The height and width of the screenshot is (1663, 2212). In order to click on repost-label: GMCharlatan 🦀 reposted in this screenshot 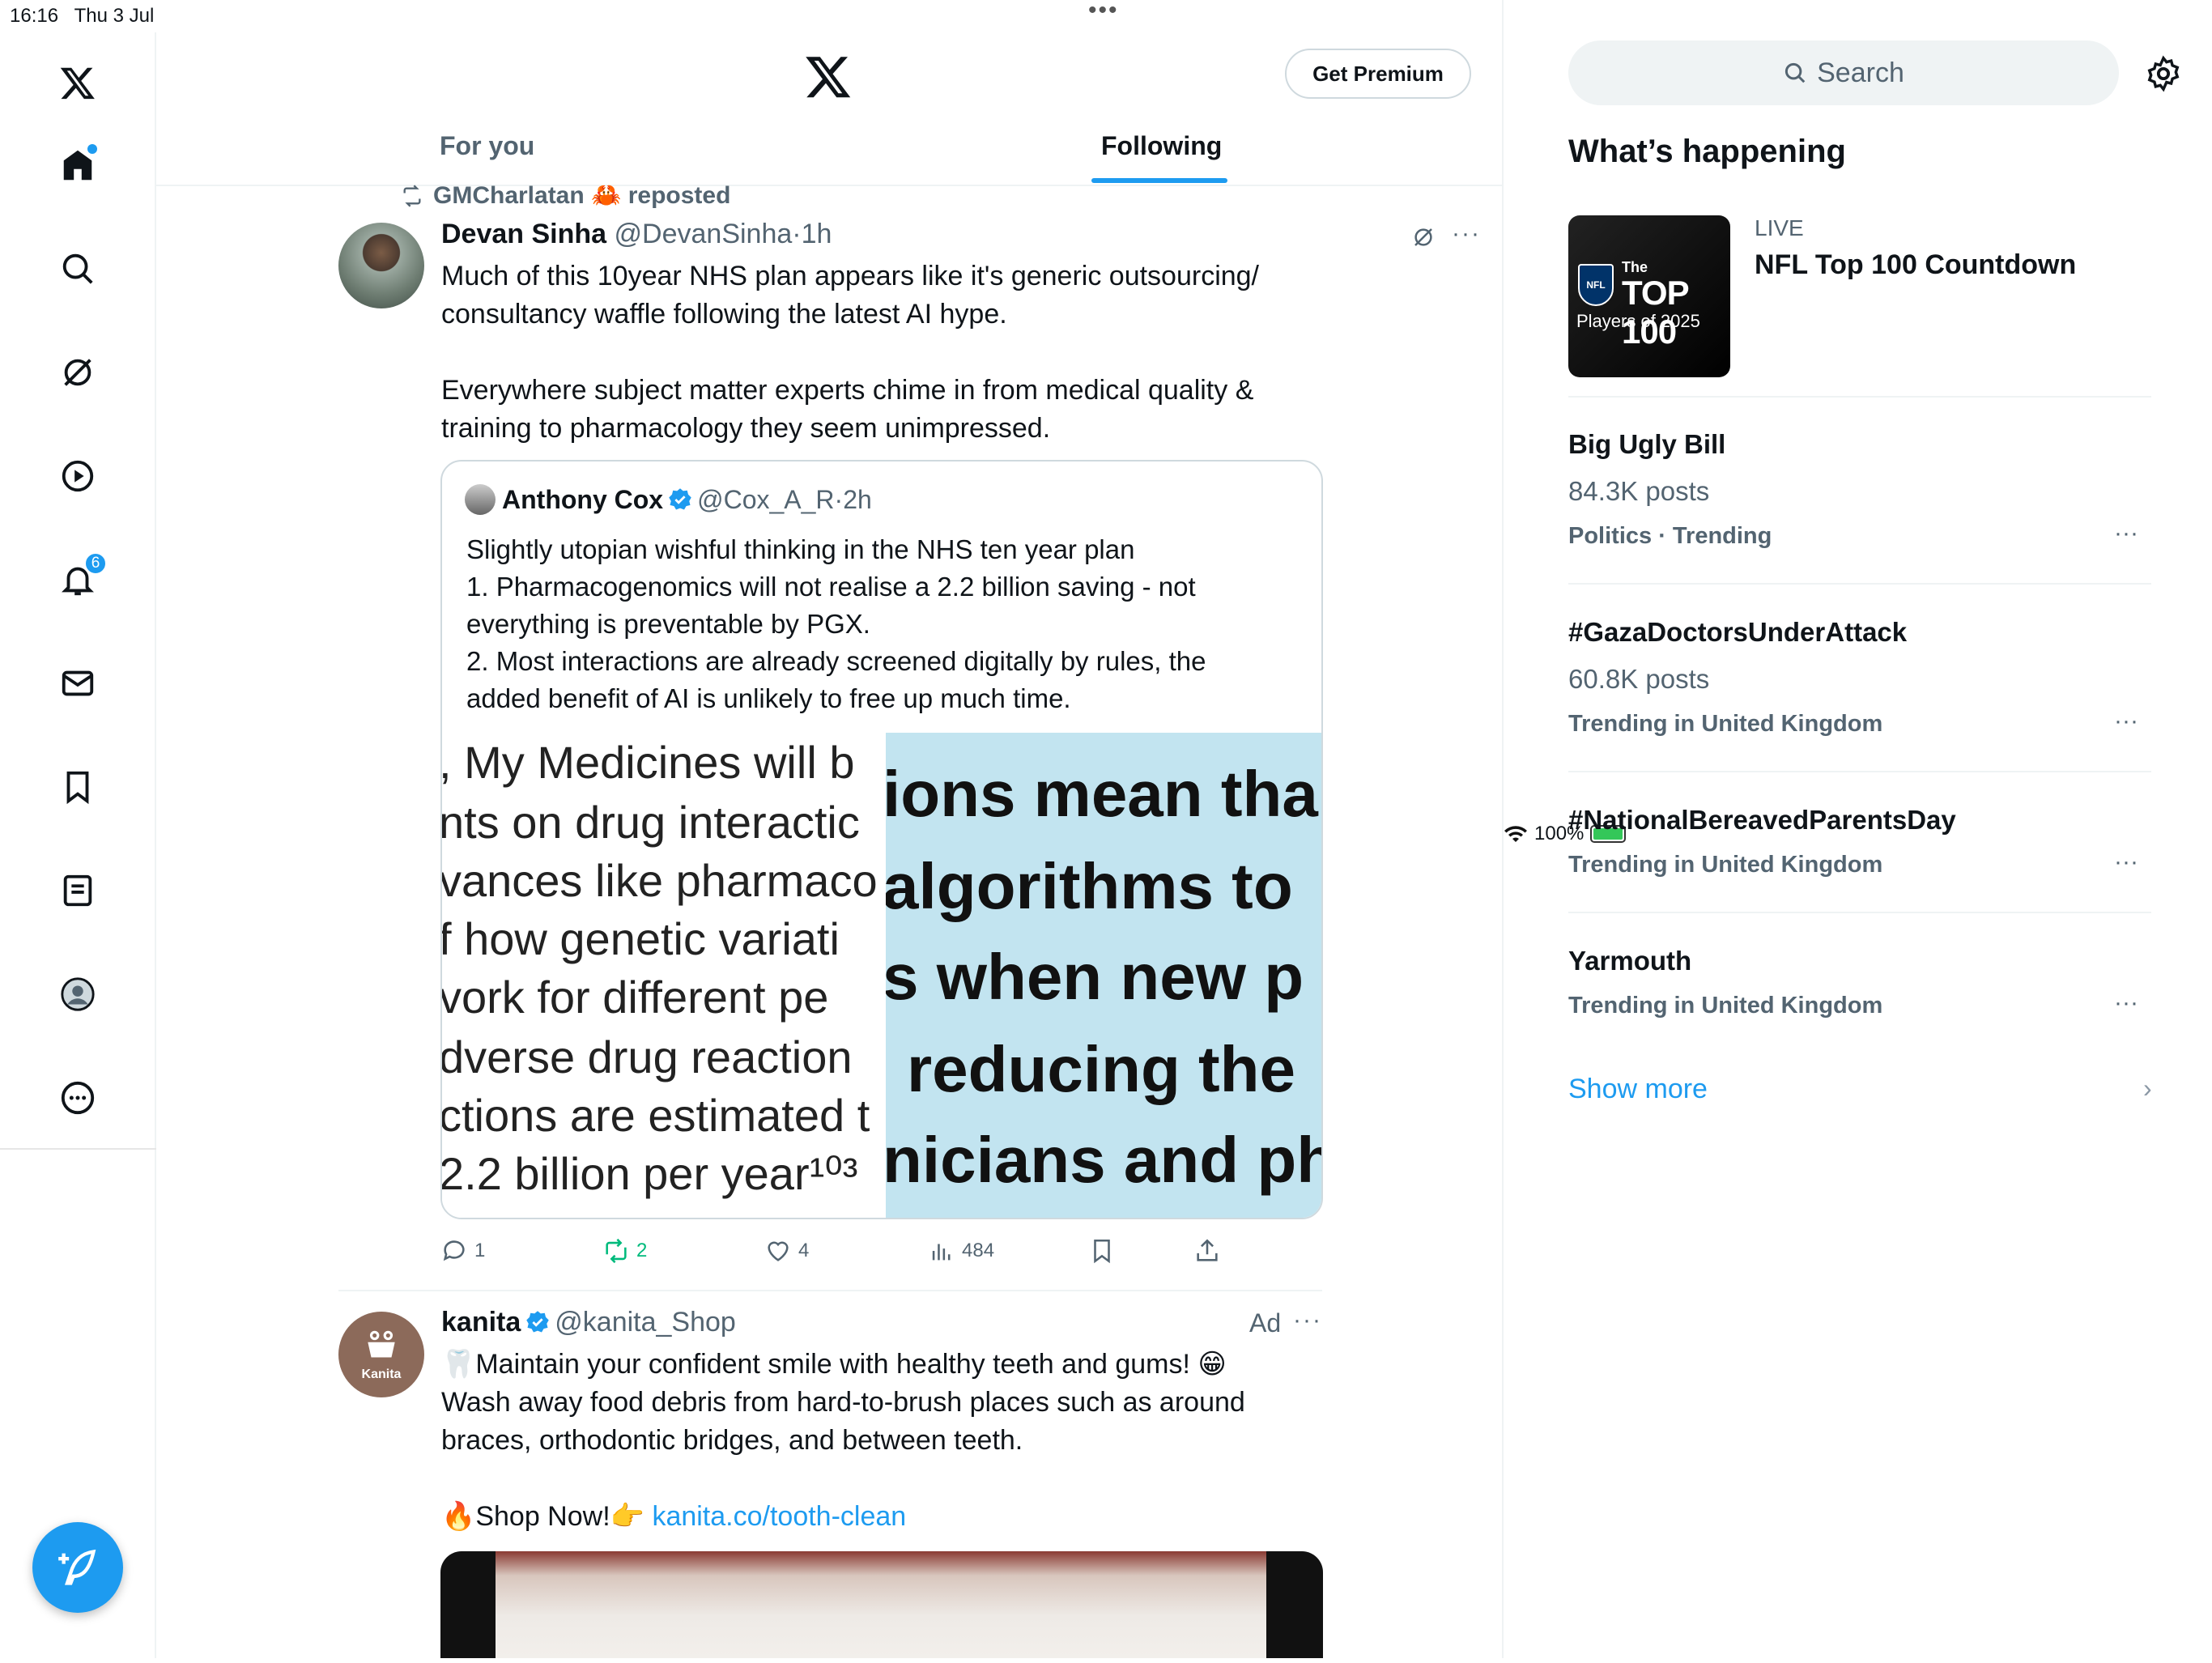, I will do `click(582, 195)`.